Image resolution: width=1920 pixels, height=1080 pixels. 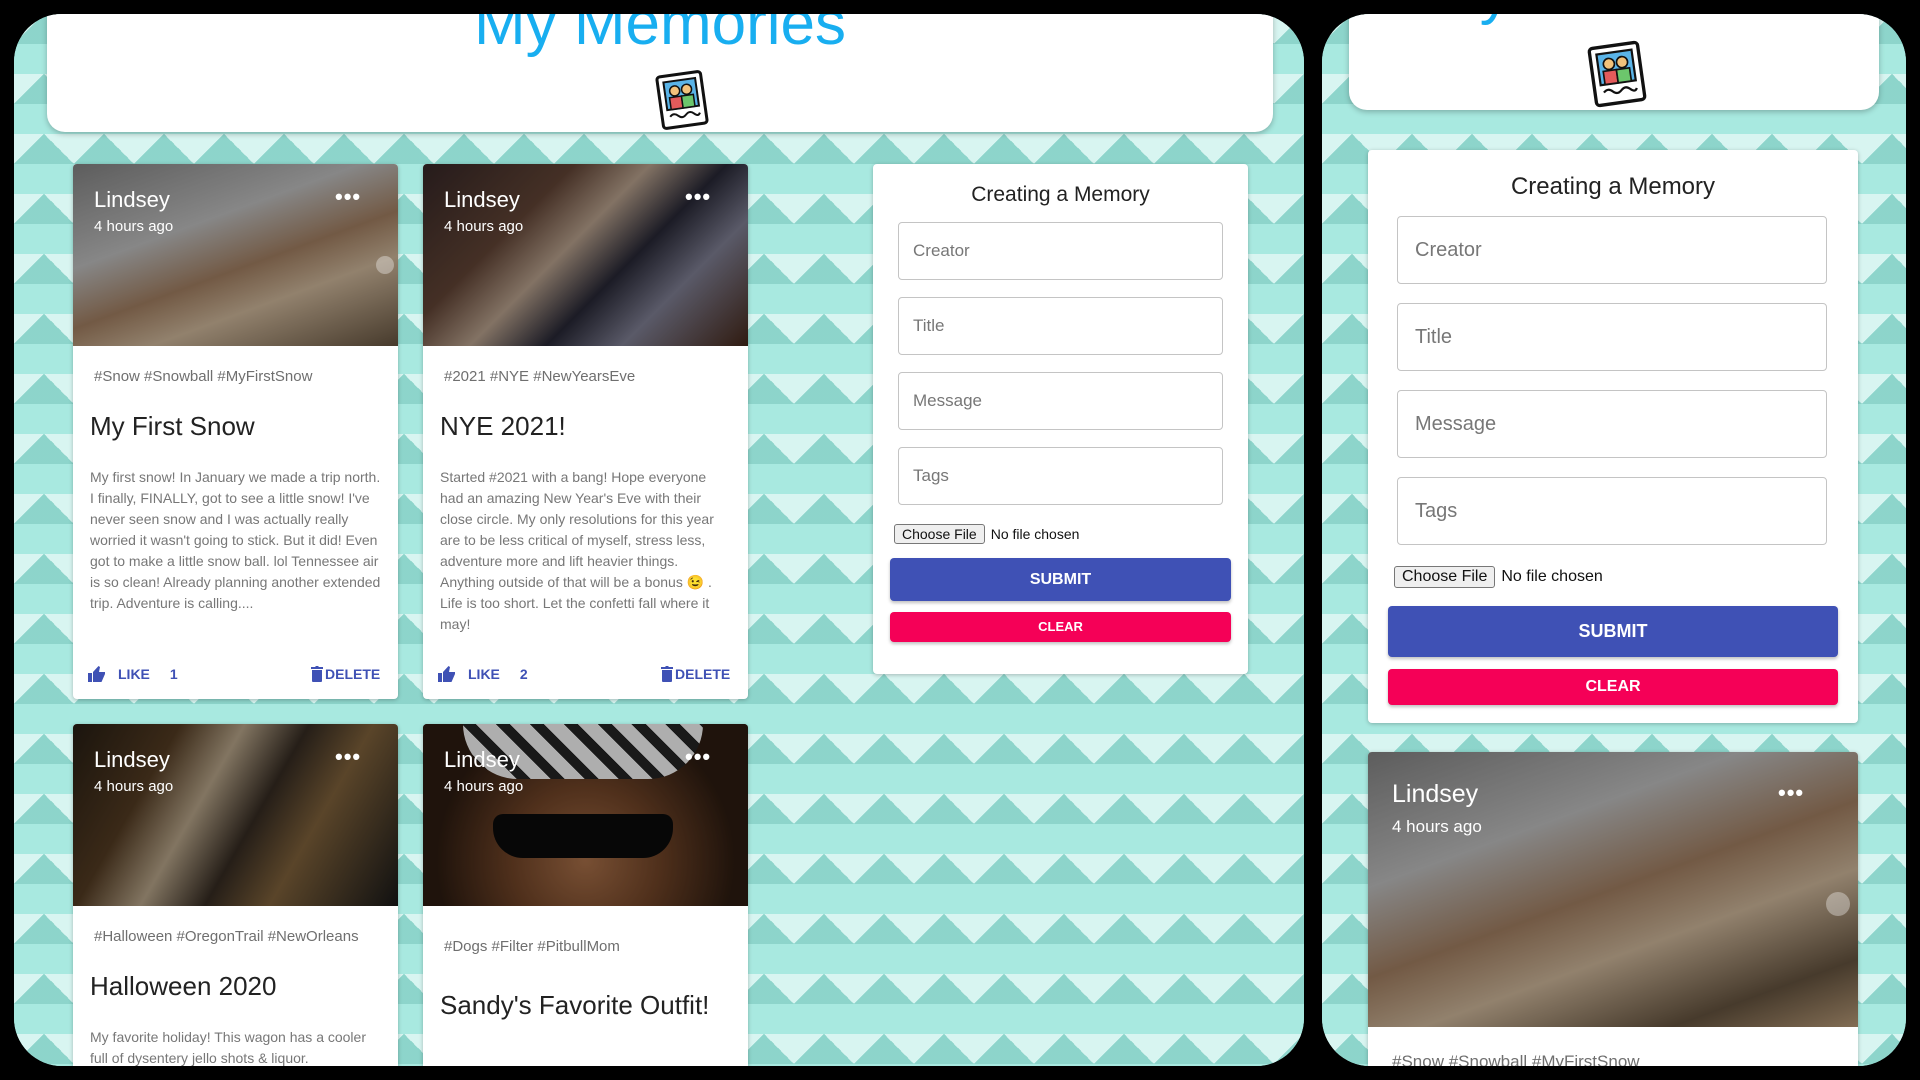 I want to click on post-title: Halloween 2020, so click(x=183, y=986).